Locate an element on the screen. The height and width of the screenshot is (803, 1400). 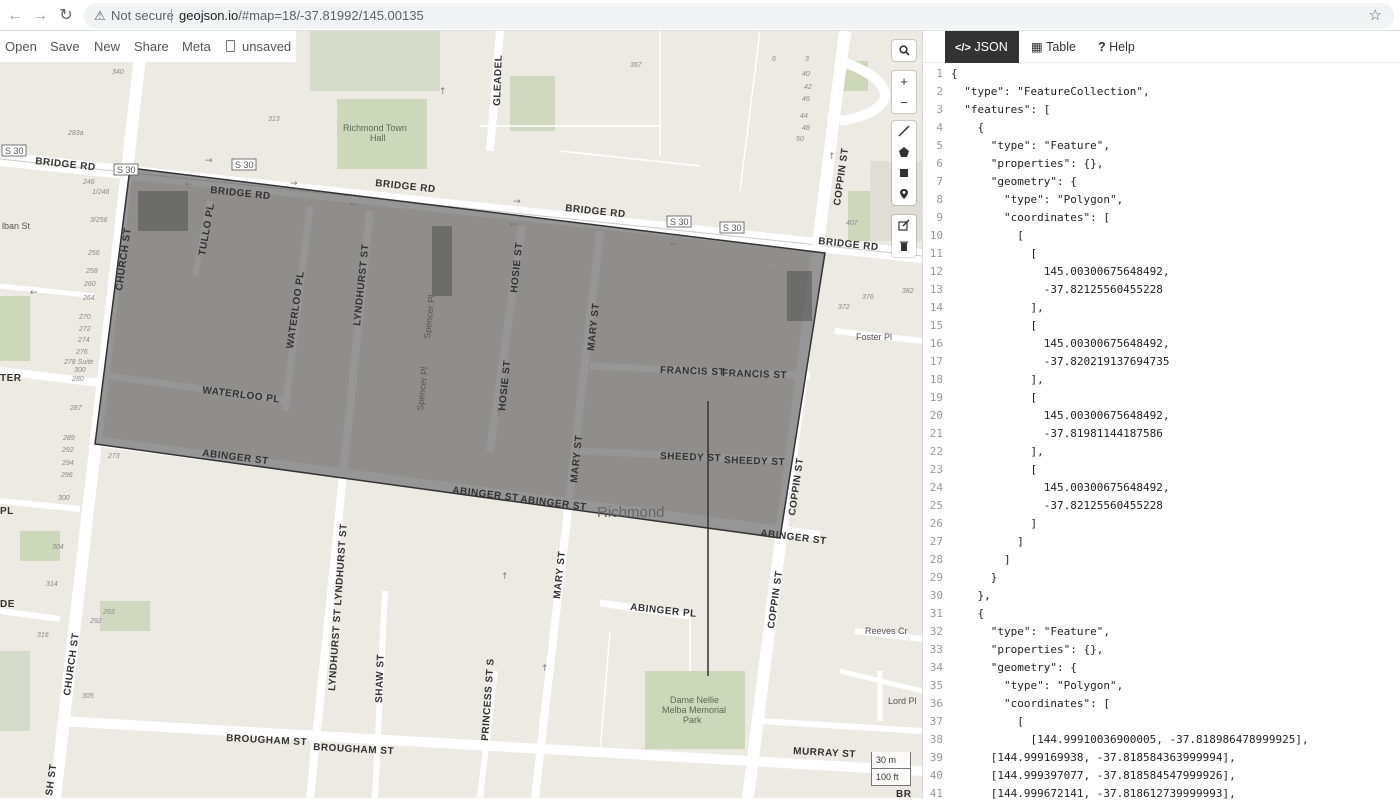
code-line: 7 "geometry": { is located at coordinates (999, 182).